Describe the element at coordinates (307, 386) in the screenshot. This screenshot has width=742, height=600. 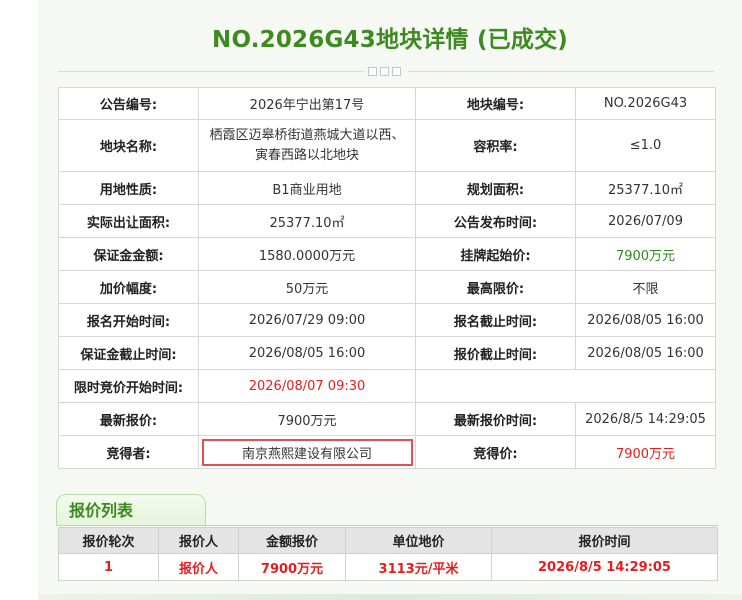
I see `auction-start-value: 2026/08/07 09:30` at that location.